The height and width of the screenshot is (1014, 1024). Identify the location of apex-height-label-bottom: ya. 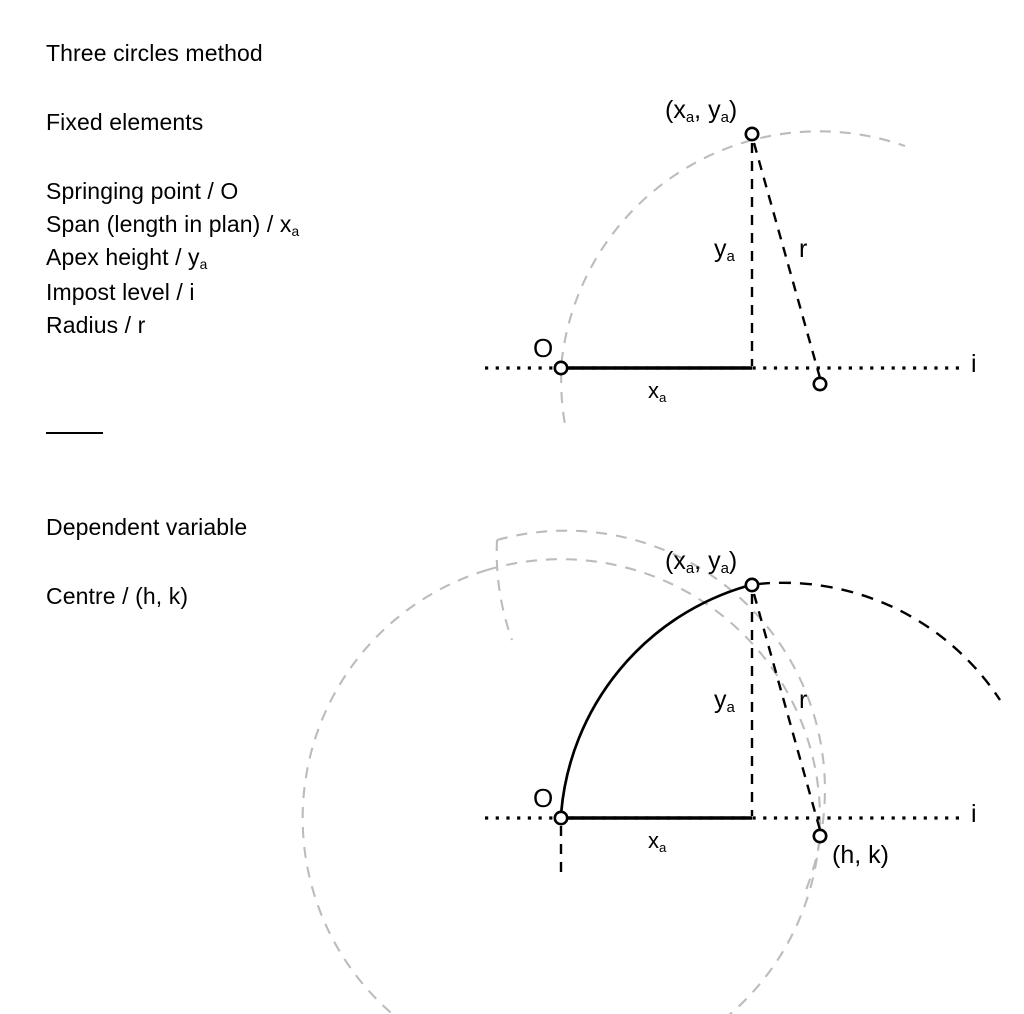
(724, 701).